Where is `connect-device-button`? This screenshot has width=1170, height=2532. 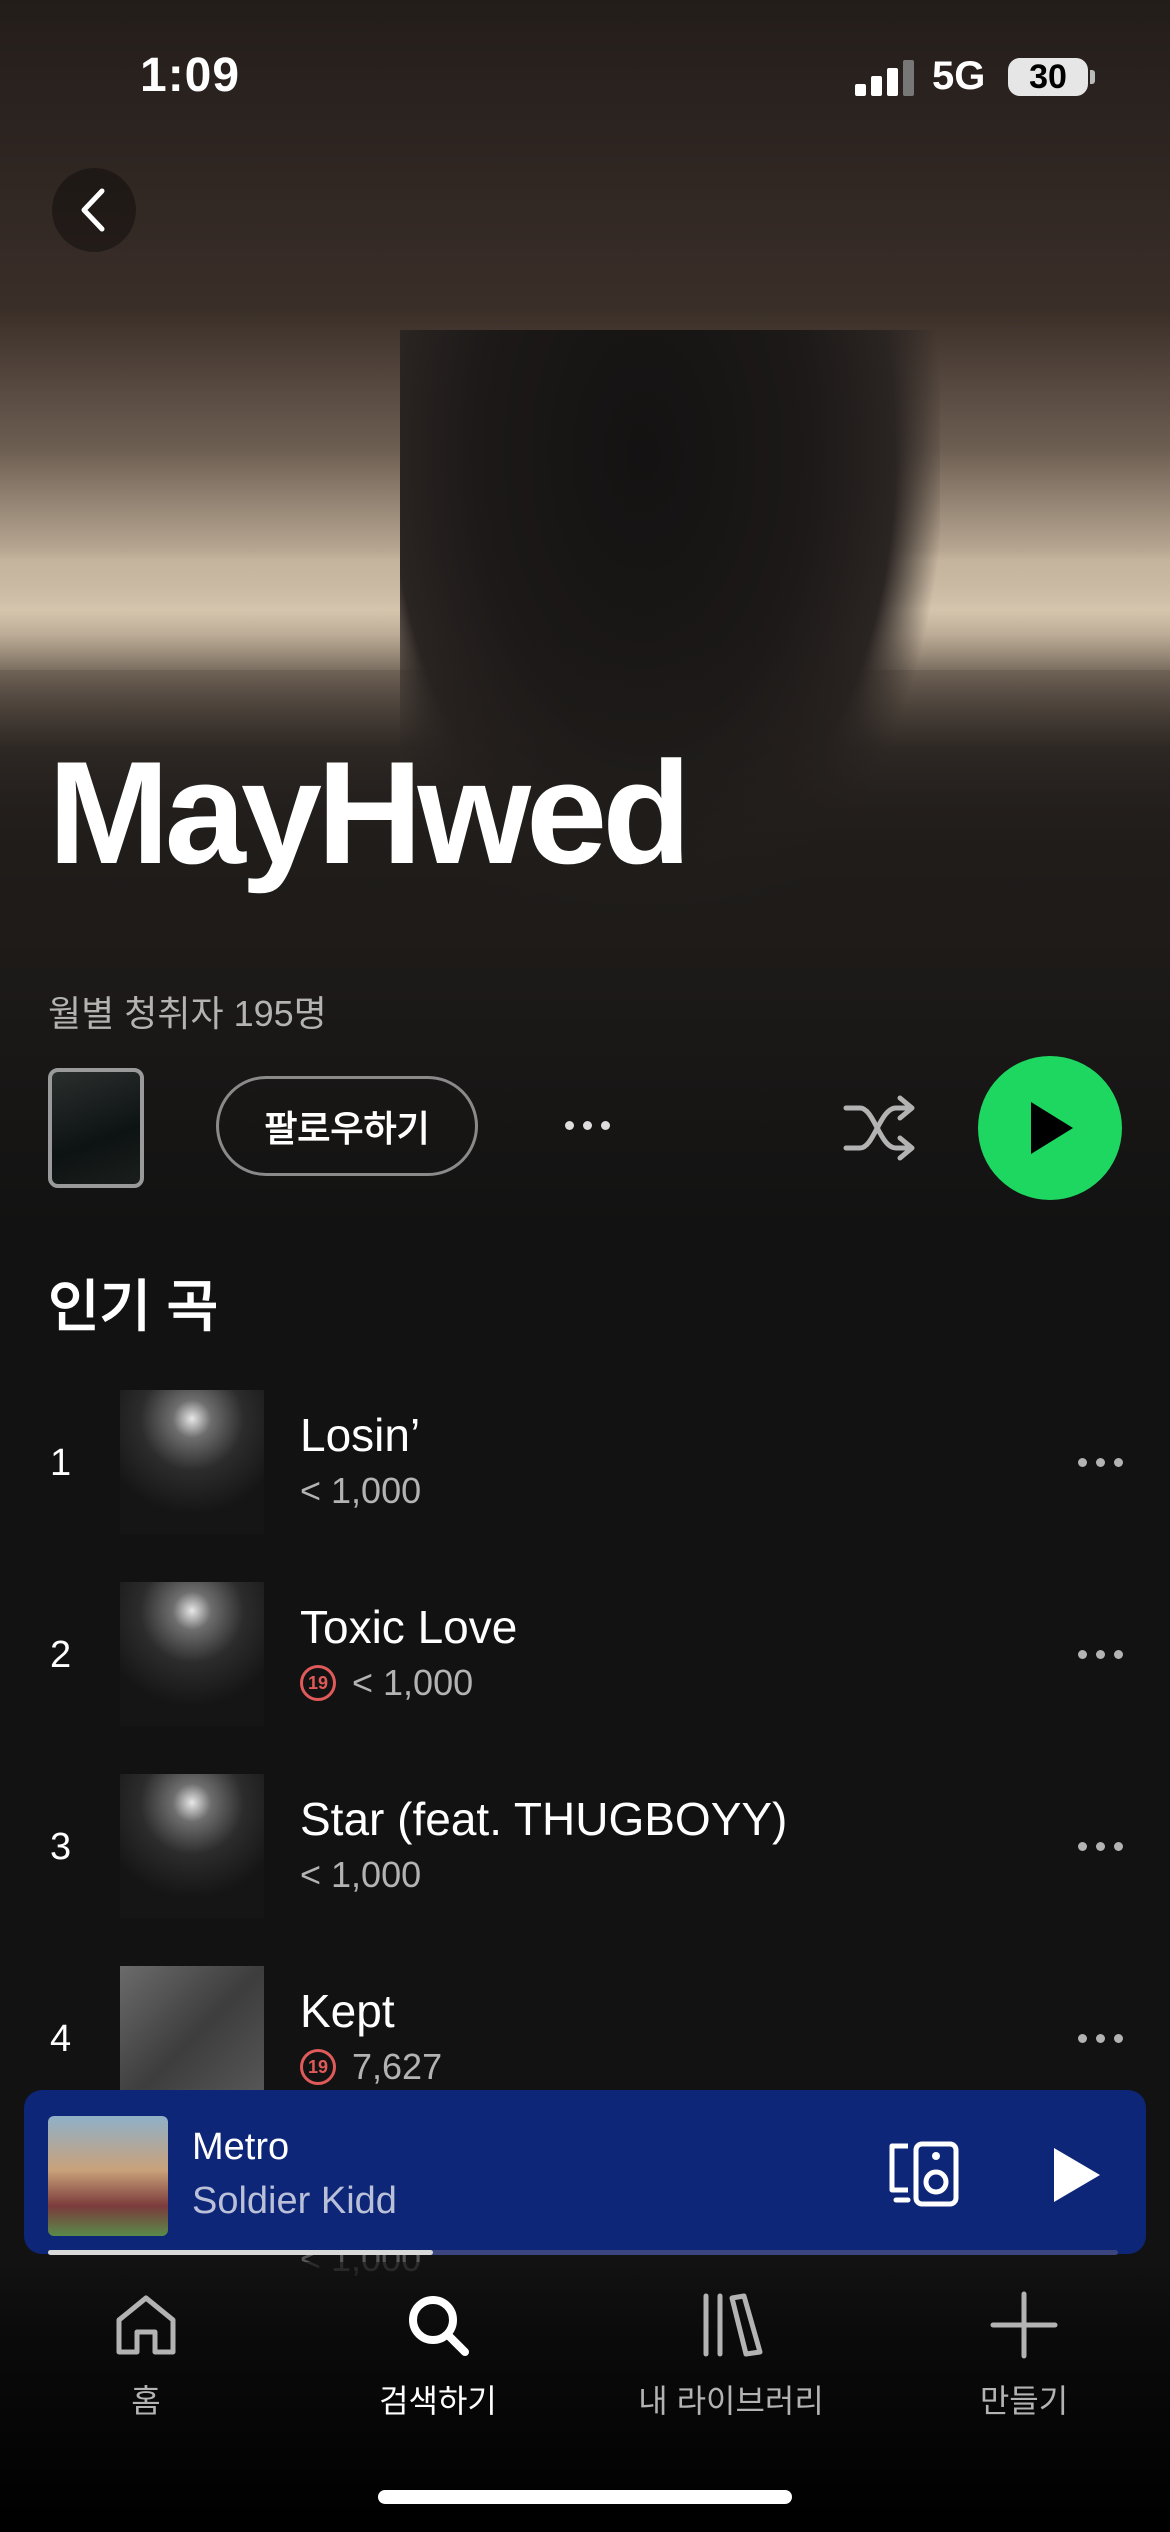 connect-device-button is located at coordinates (924, 2174).